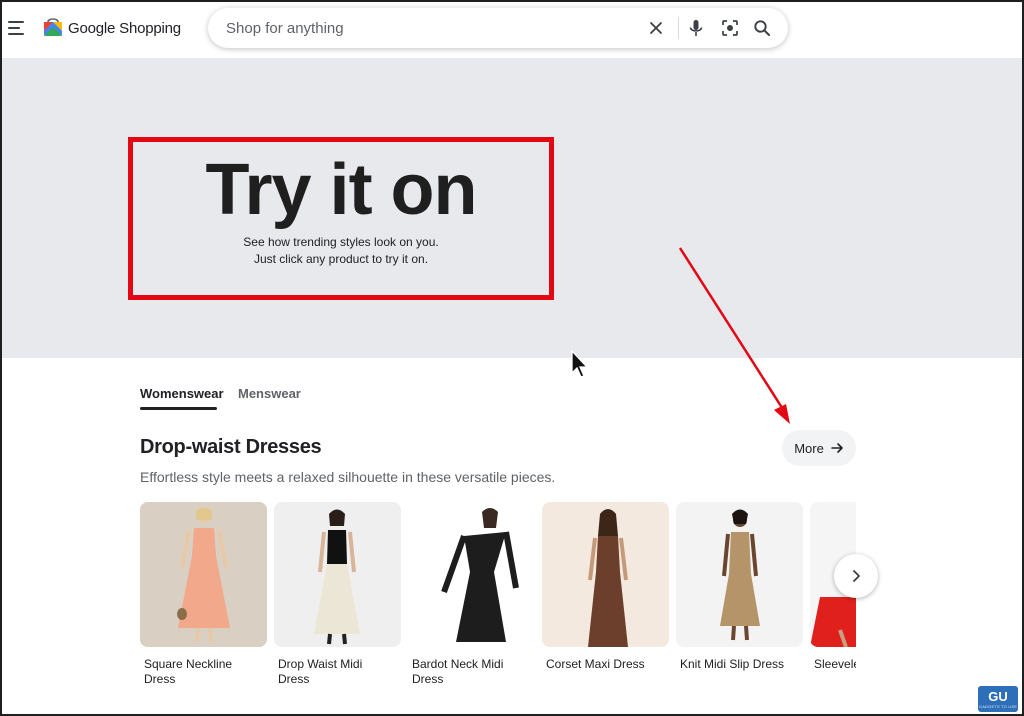 The height and width of the screenshot is (716, 1024). I want to click on hero-subtitle-line-1: See how trending styles look on you., so click(341, 242).